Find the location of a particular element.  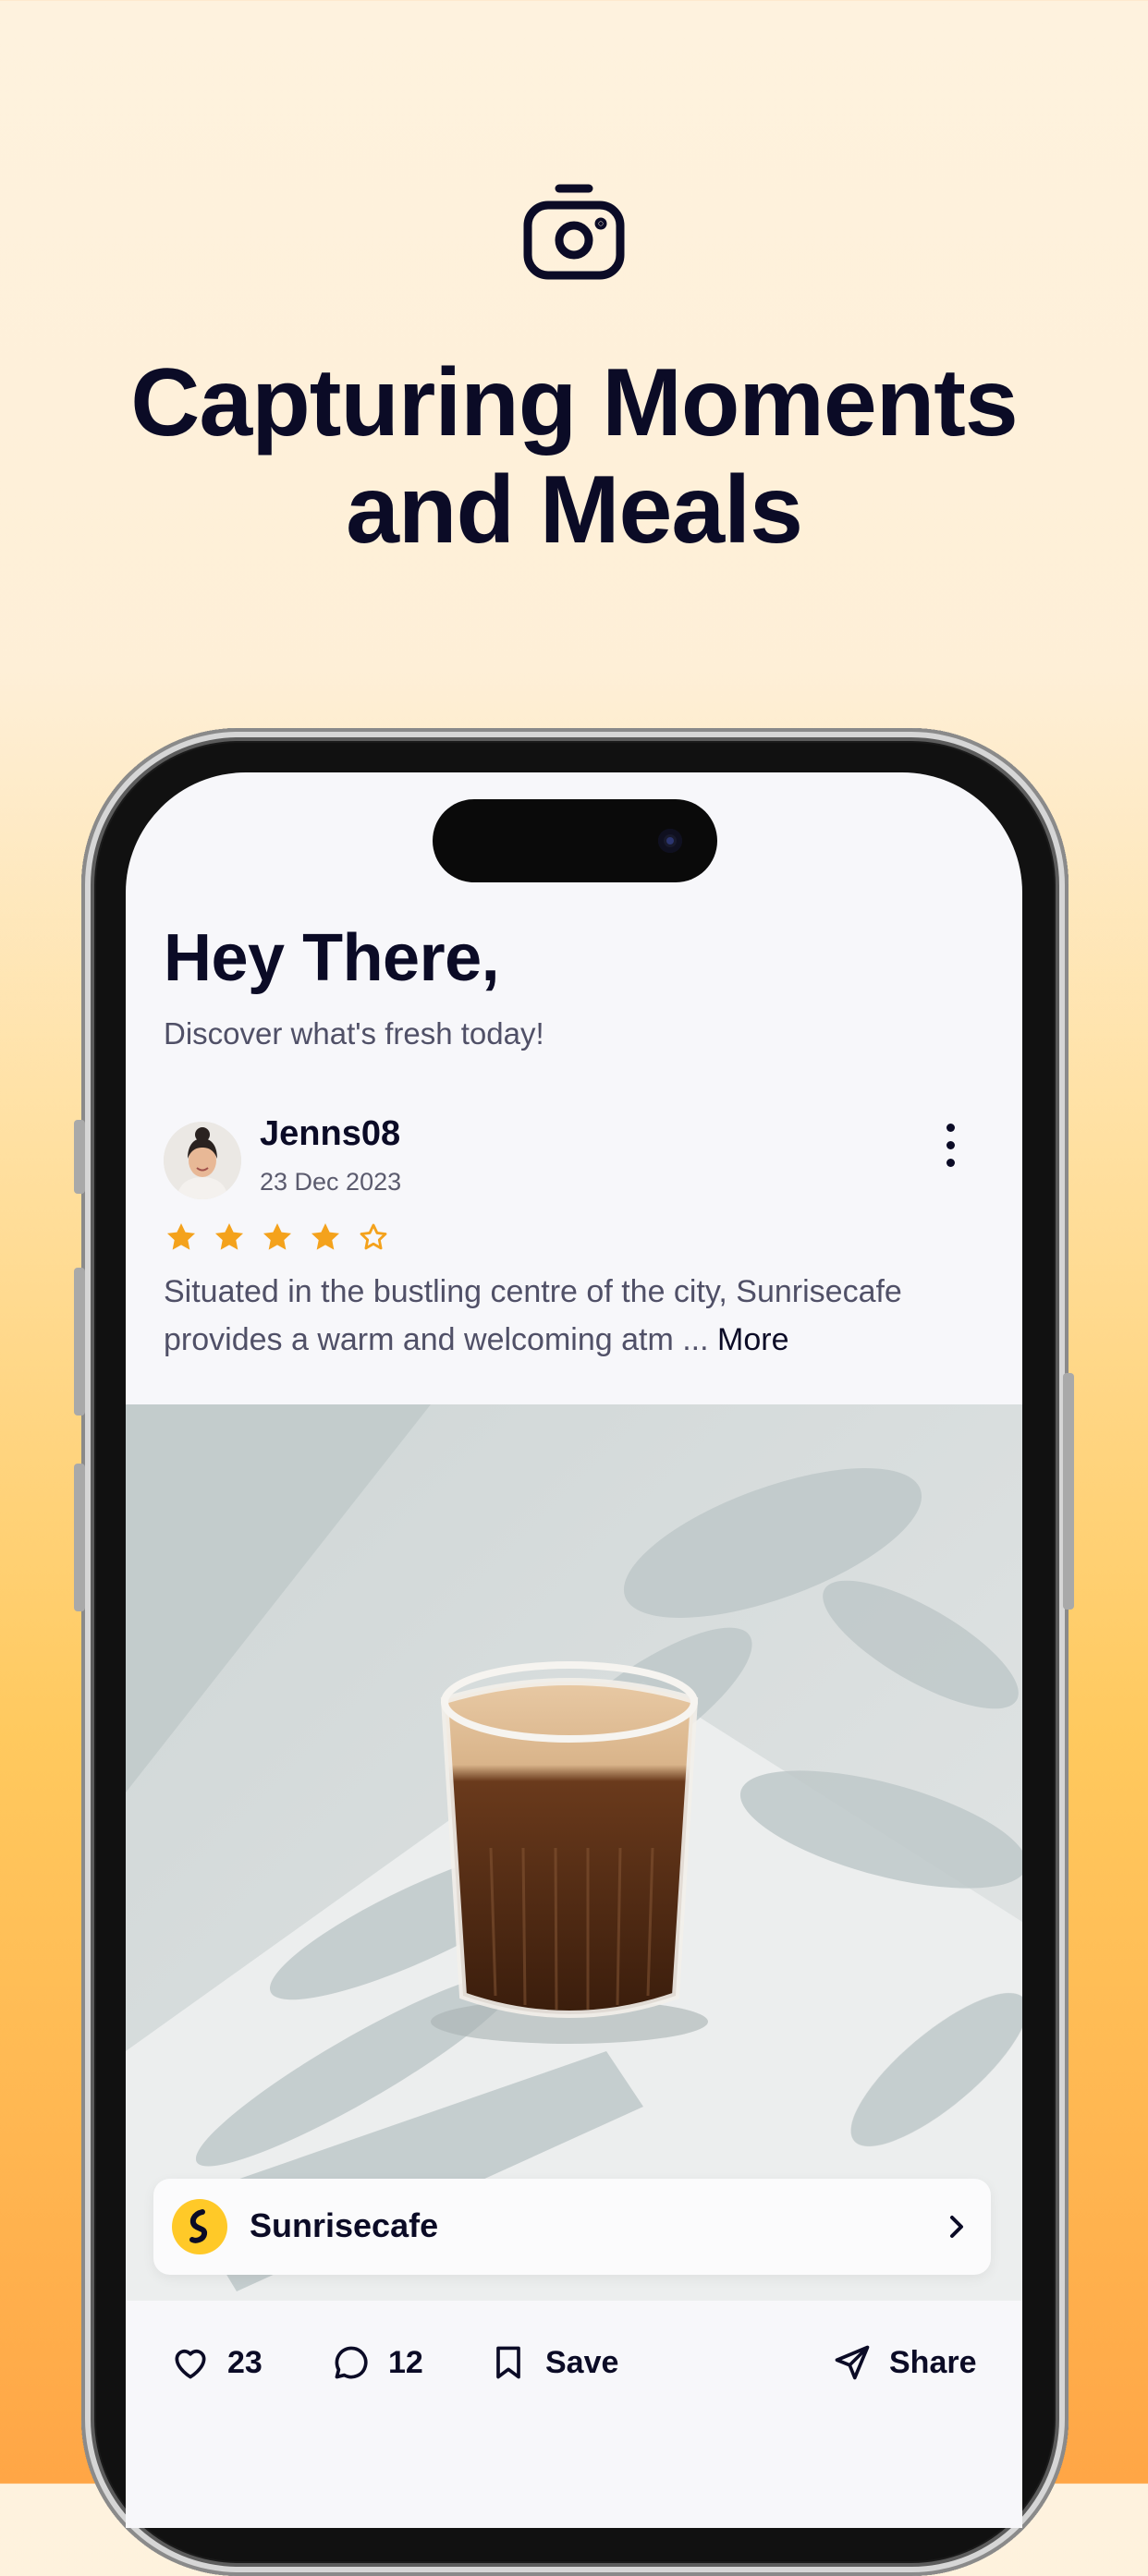

bookmark-icon is located at coordinates (508, 2362).